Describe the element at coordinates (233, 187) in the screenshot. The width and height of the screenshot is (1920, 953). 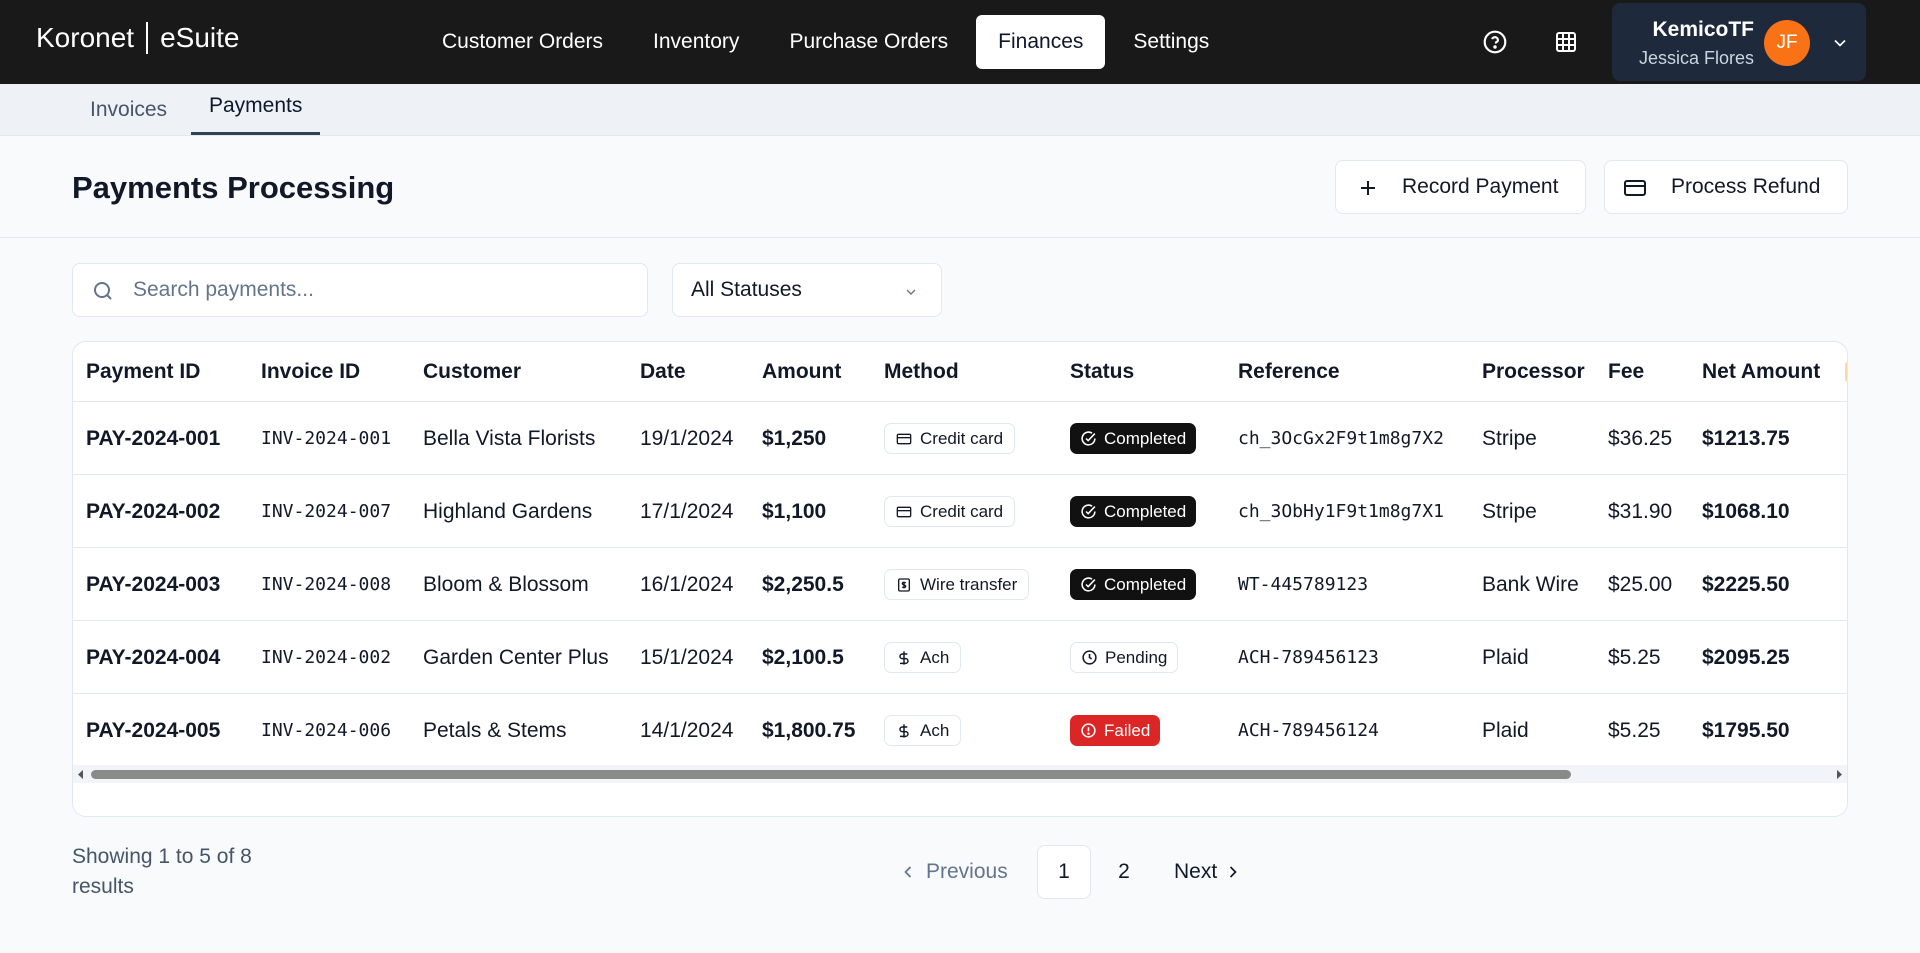
I see `page-title: Payments Processing` at that location.